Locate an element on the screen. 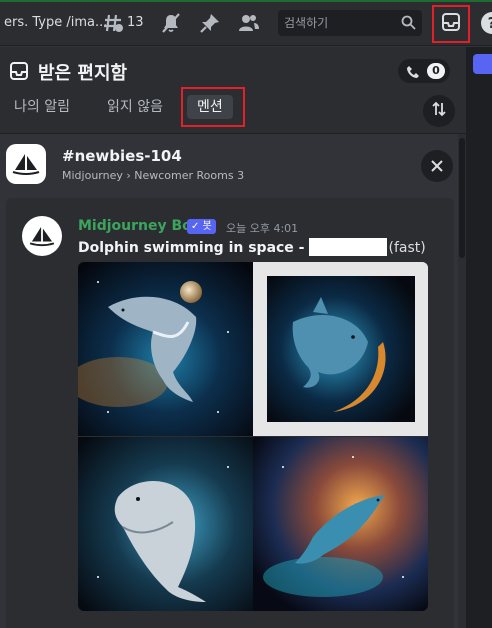  boat-logo-icon is located at coordinates (26, 164).